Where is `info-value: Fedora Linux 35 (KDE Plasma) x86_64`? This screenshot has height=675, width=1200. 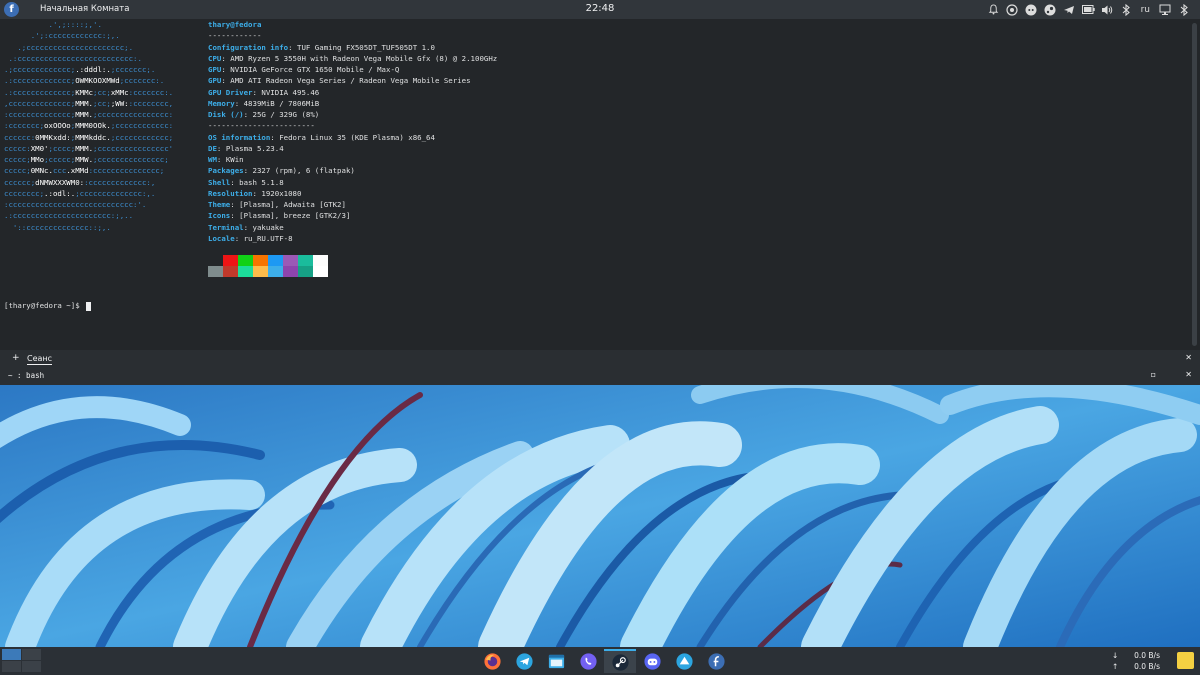 info-value: Fedora Linux 35 (KDE Plasma) x86_64 is located at coordinates (357, 137).